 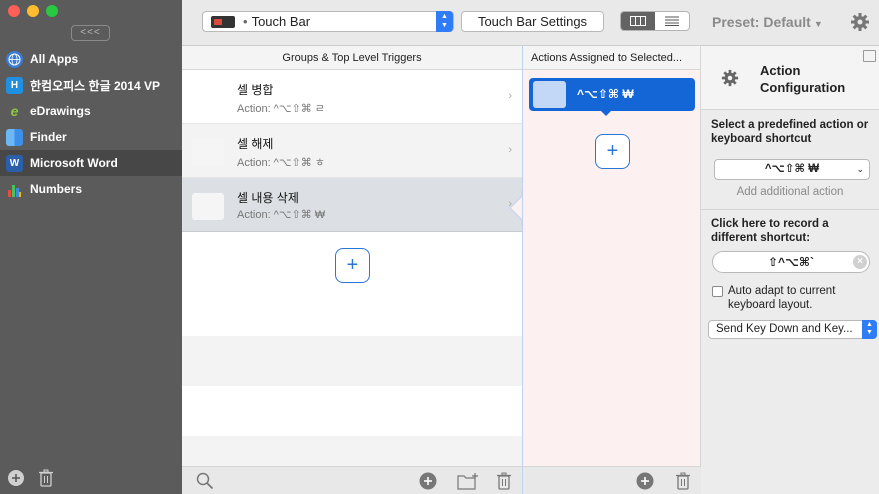 What do you see at coordinates (14, 137) in the screenshot?
I see `finder-app-icon` at bounding box center [14, 137].